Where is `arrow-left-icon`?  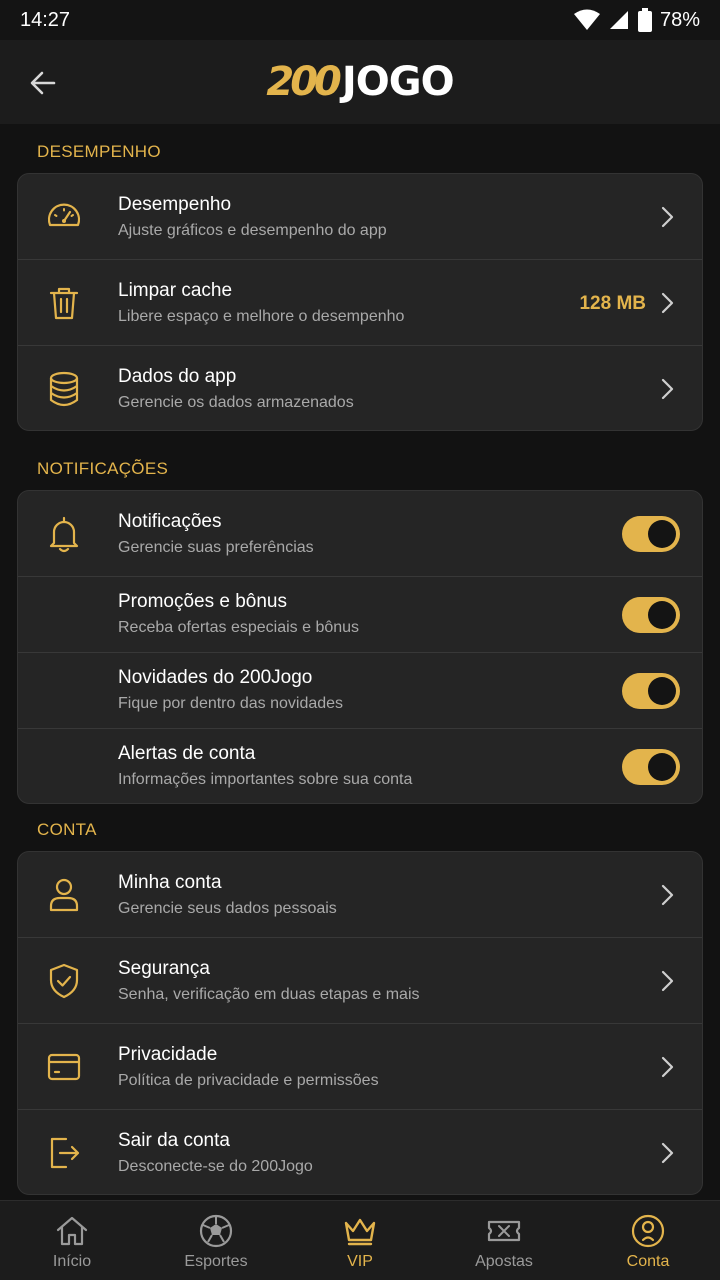 arrow-left-icon is located at coordinates (43, 83).